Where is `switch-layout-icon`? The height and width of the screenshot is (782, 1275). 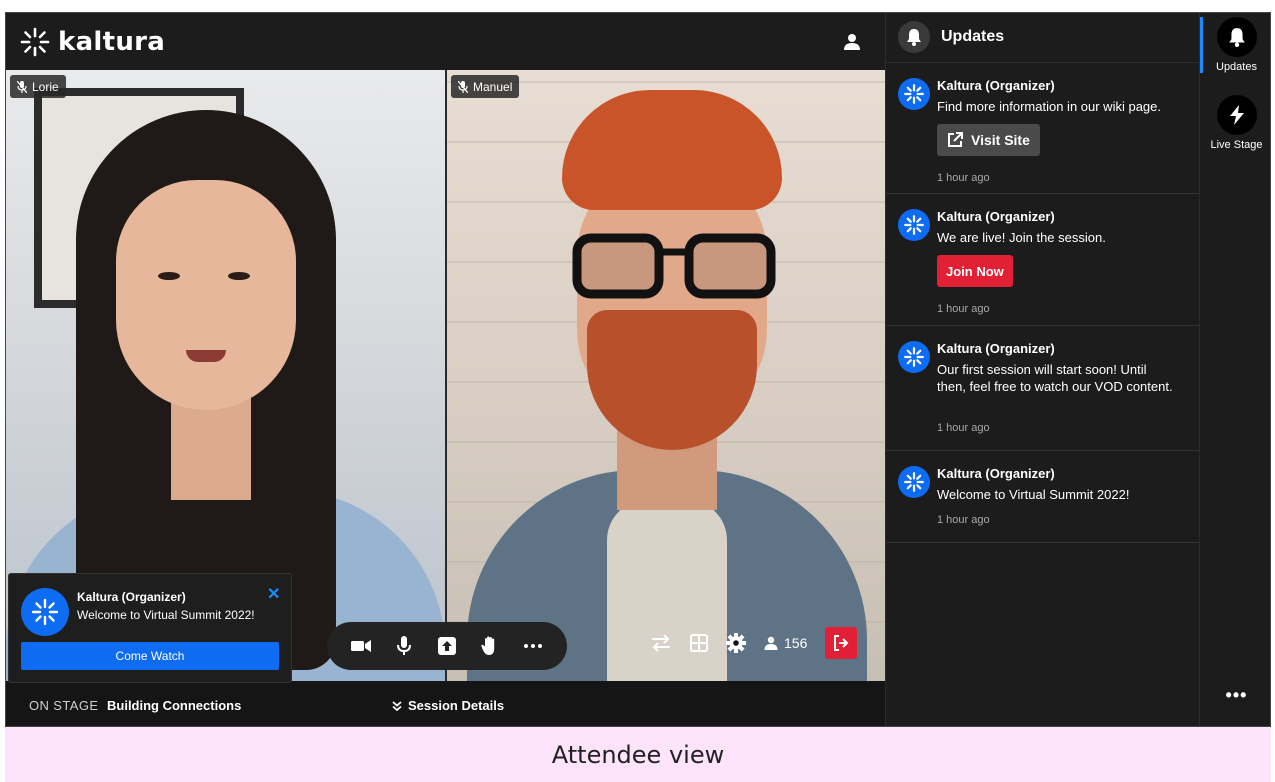
switch-layout-icon is located at coordinates (661, 643).